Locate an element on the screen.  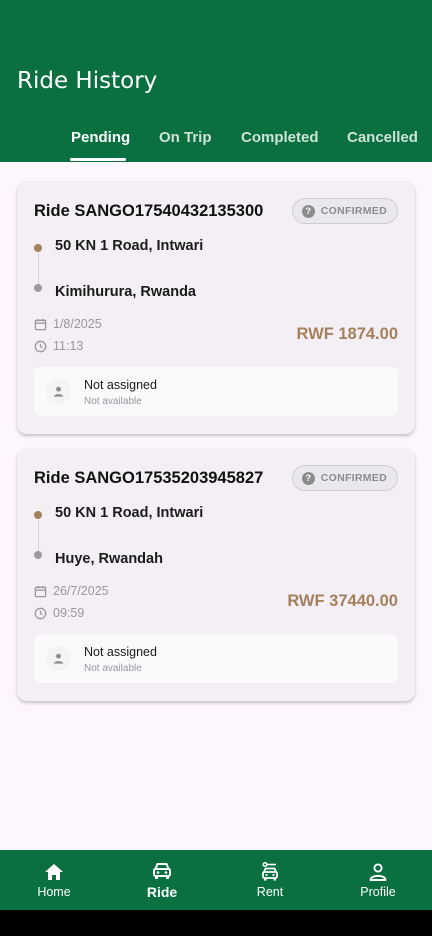
ride-date: 26/7/2025 is located at coordinates (71, 591).